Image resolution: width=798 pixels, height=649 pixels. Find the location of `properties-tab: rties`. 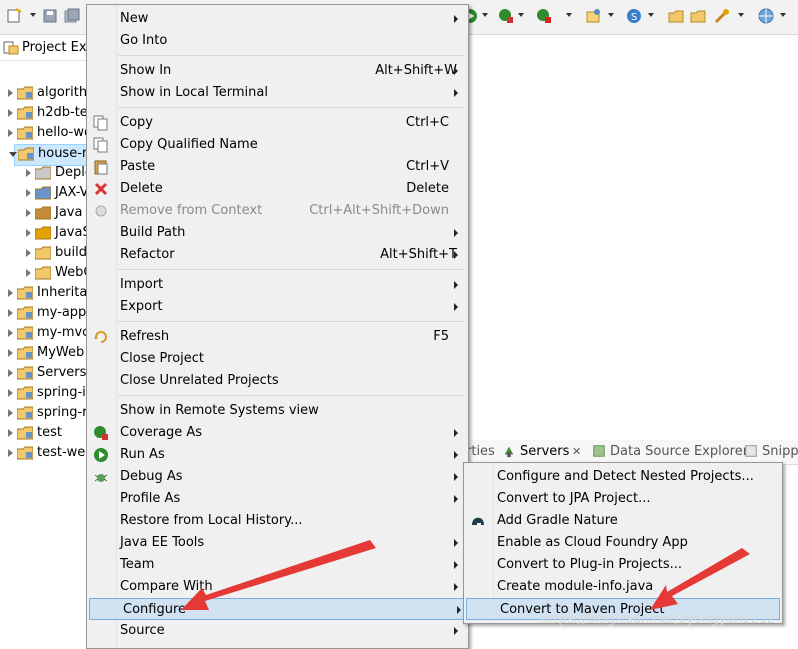

properties-tab: rties is located at coordinates (480, 451).